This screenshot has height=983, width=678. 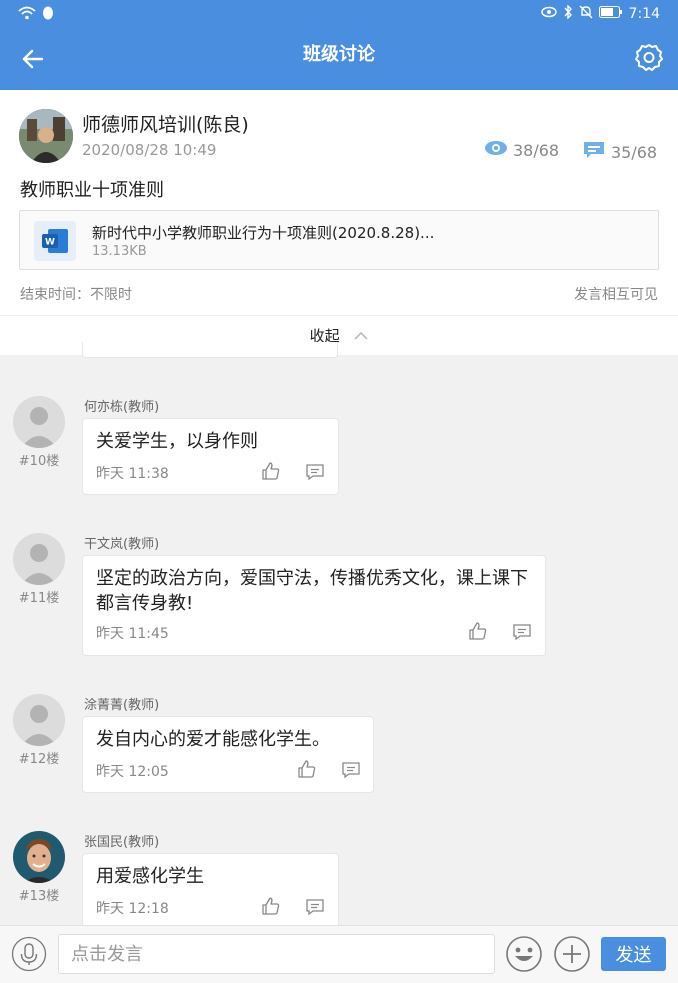 What do you see at coordinates (39, 896) in the screenshot?
I see `floor-number: #13楼` at bounding box center [39, 896].